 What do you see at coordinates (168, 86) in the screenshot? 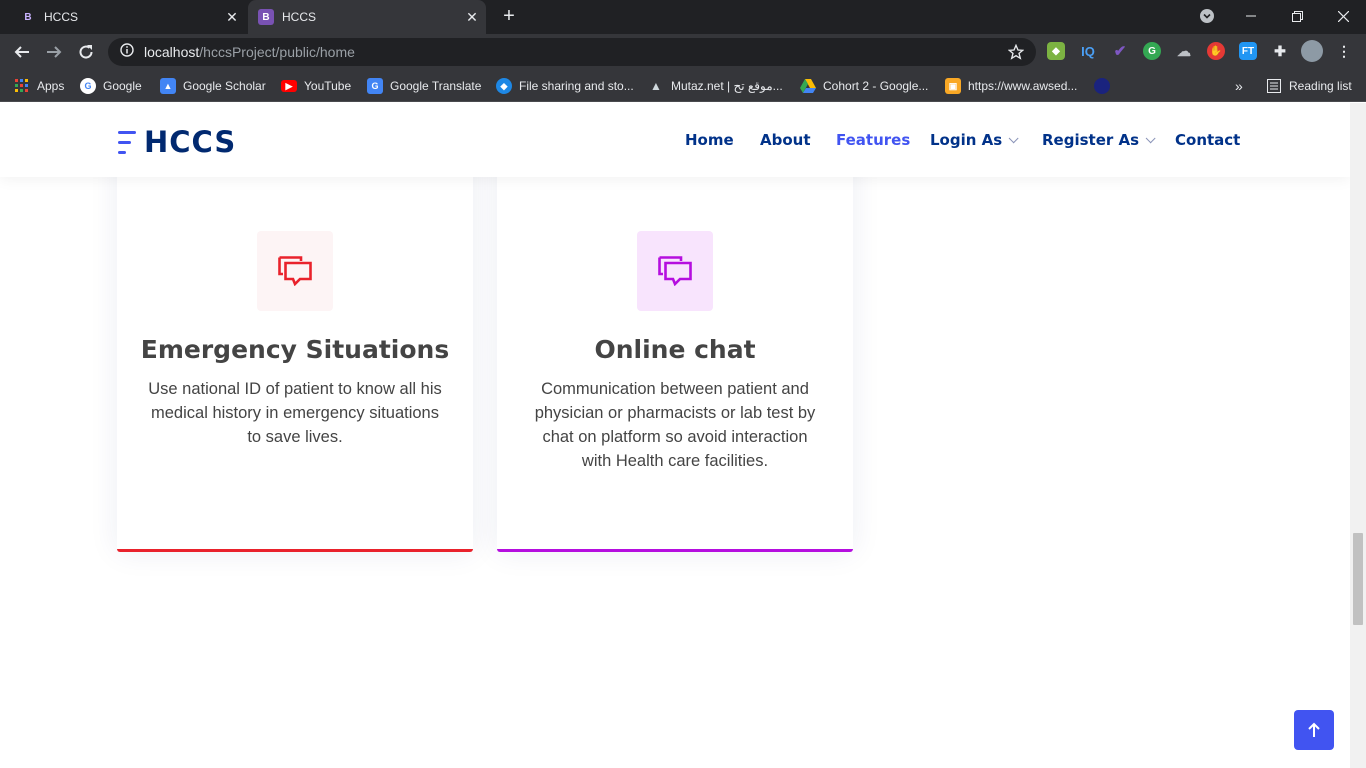
I see `scholar-icon: ▲` at bounding box center [168, 86].